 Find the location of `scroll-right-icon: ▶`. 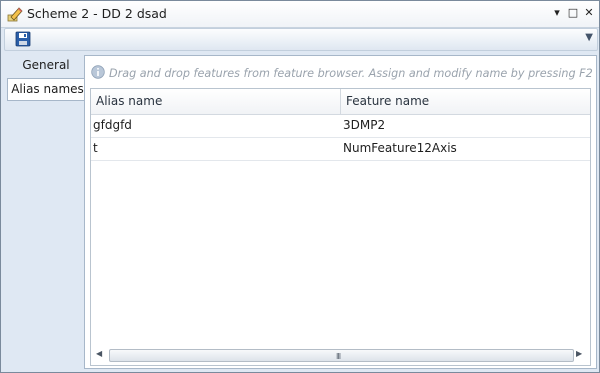

scroll-right-icon: ▶ is located at coordinates (579, 353).